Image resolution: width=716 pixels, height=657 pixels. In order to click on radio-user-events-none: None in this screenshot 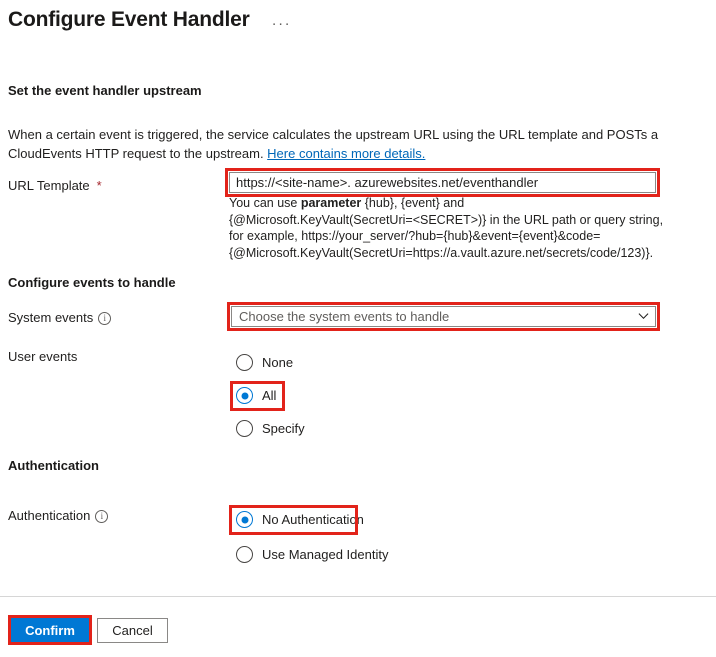, I will do `click(264, 362)`.